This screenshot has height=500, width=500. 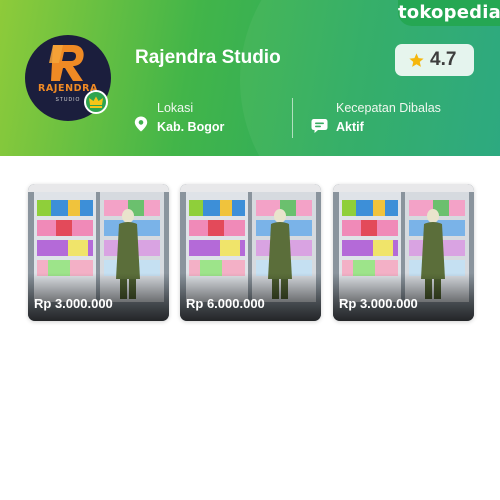 I want to click on tokopedia-logo: tokopedia, so click(x=449, y=13).